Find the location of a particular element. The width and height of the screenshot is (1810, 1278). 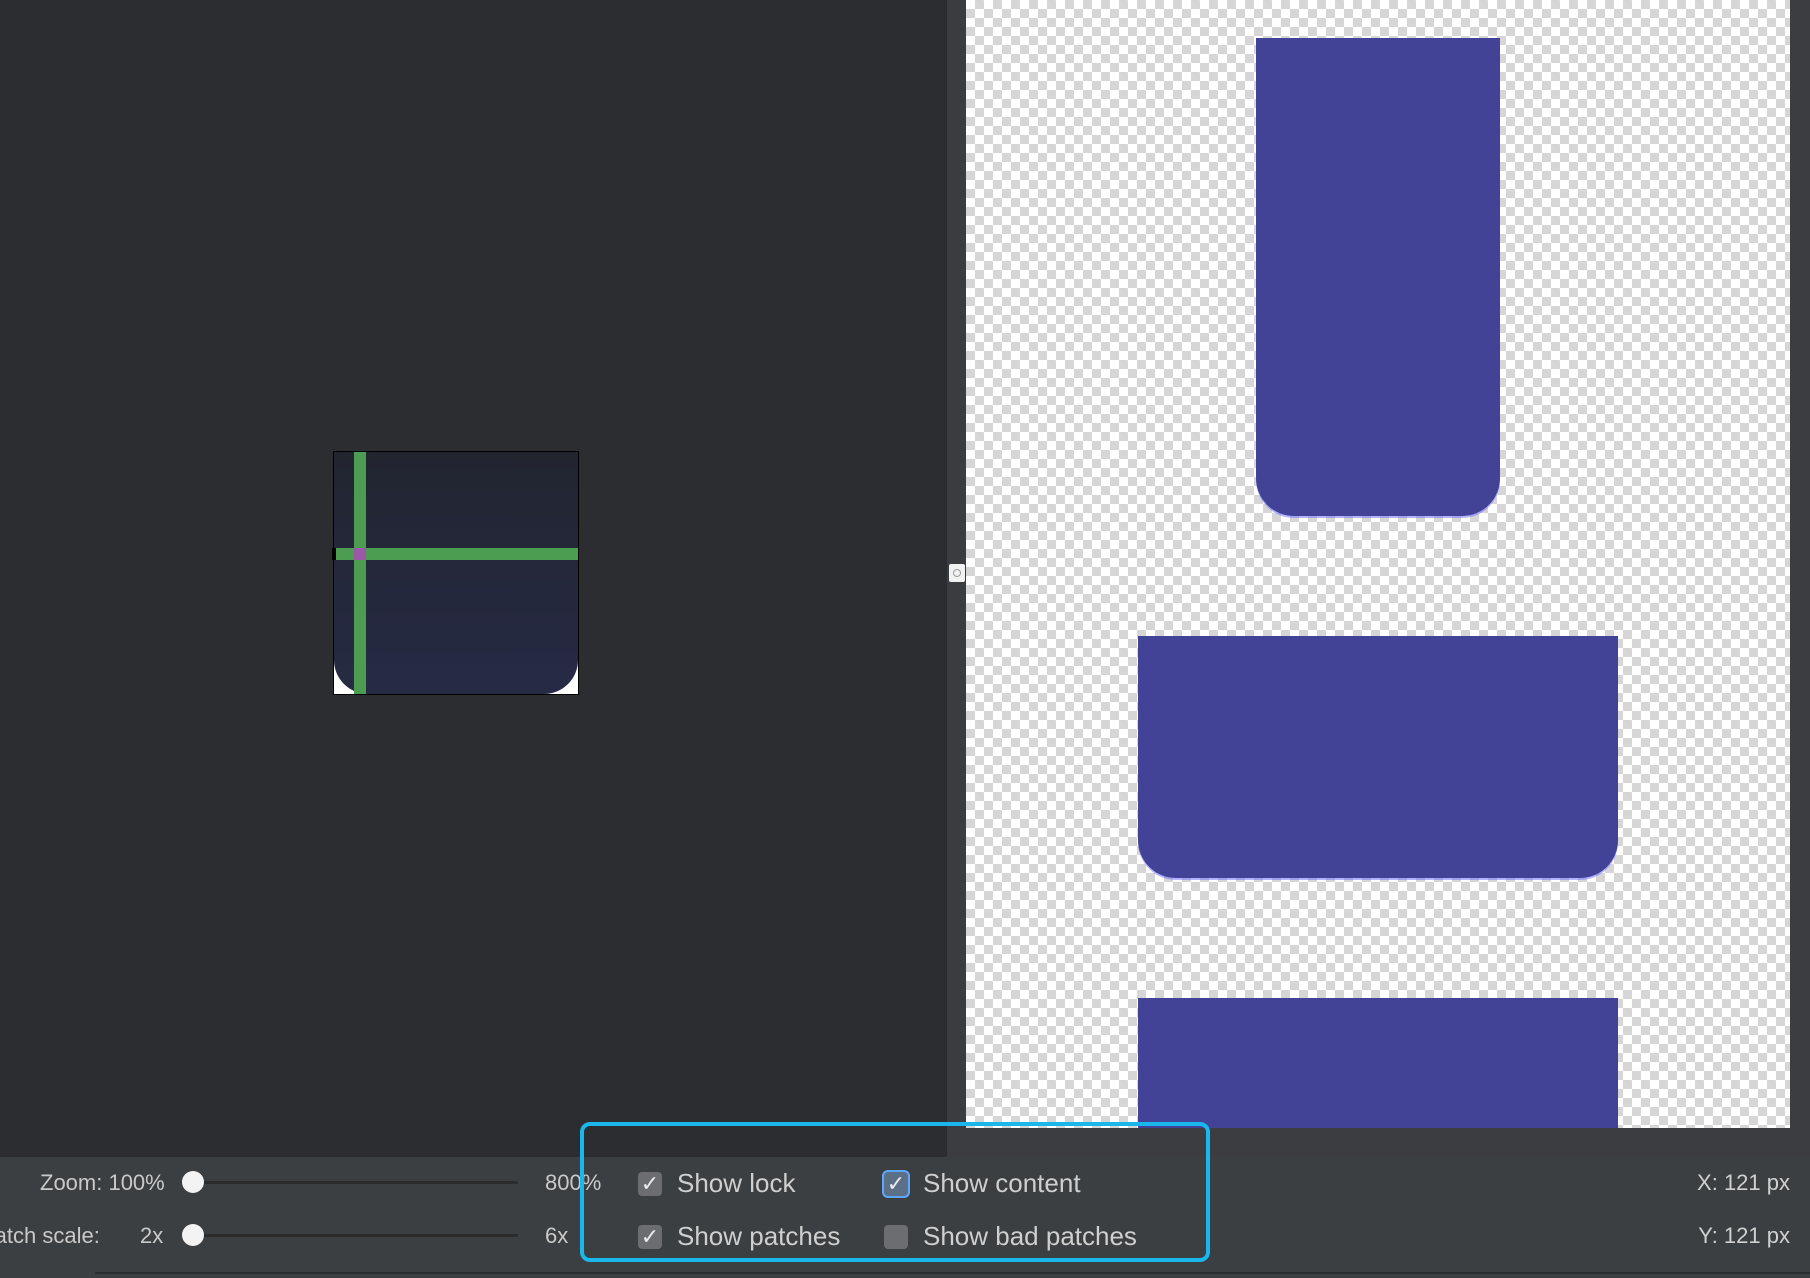

options-highlight-box is located at coordinates (895, 1192).